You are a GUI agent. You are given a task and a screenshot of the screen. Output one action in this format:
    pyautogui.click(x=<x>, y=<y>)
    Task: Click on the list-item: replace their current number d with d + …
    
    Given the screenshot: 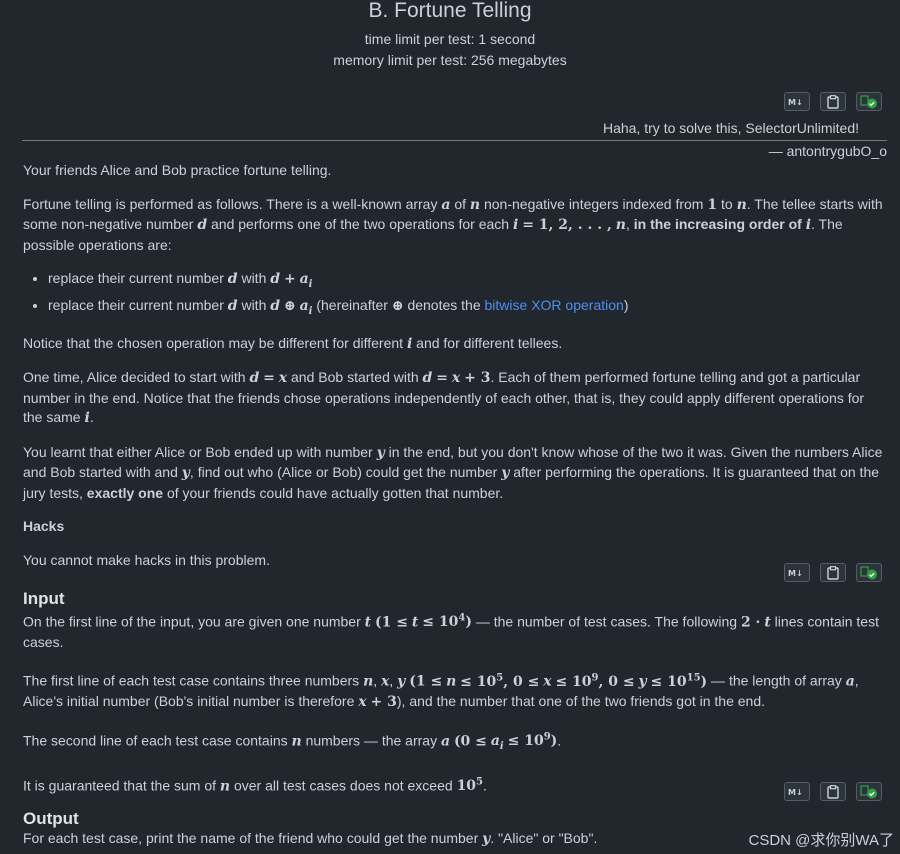 What is the action you would take?
    pyautogui.click(x=465, y=281)
    